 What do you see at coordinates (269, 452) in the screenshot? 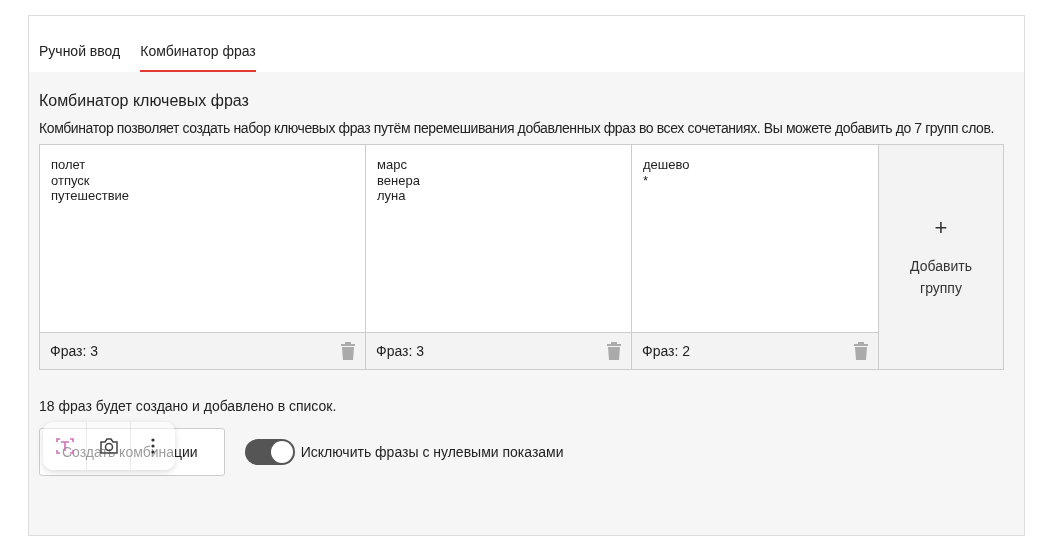
I see `toggle-switch` at bounding box center [269, 452].